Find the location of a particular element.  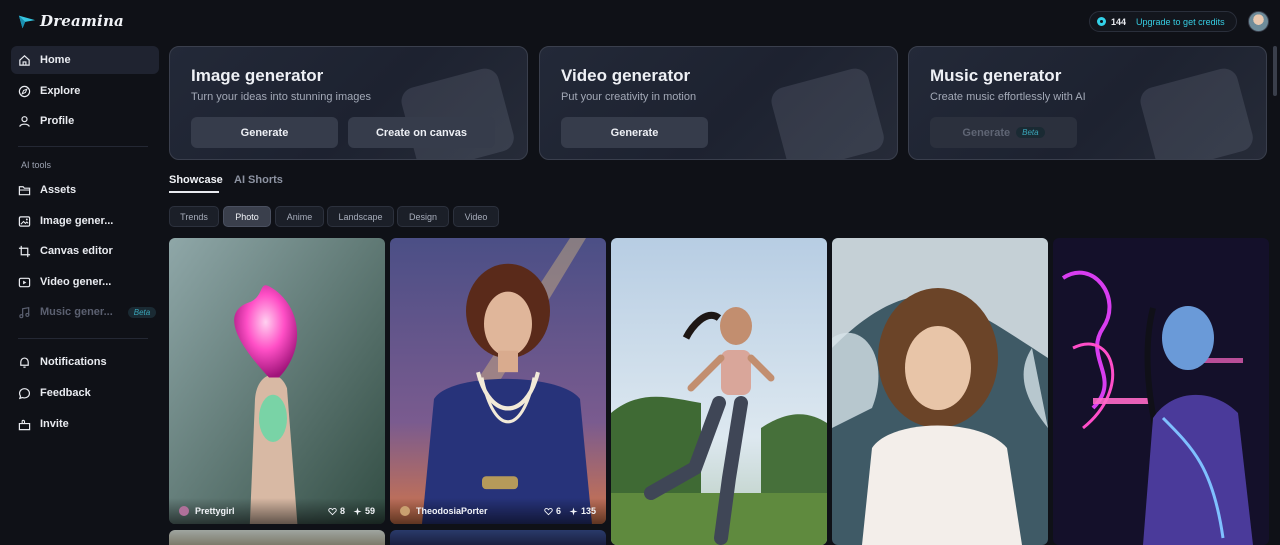

avatar is located at coordinates (1258, 21).